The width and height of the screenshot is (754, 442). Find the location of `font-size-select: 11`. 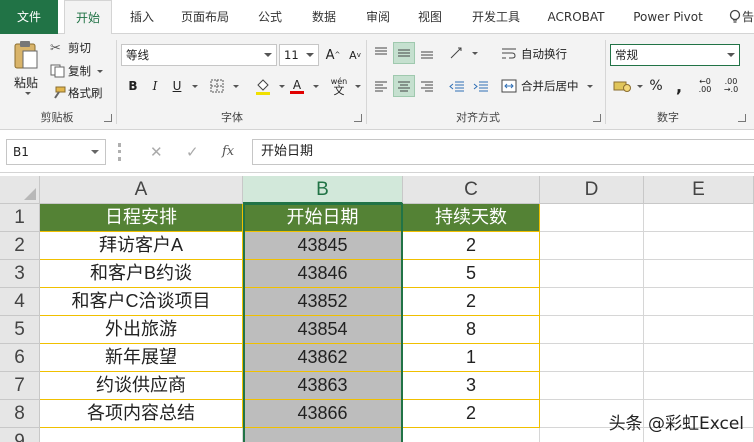

font-size-select: 11 is located at coordinates (299, 55).